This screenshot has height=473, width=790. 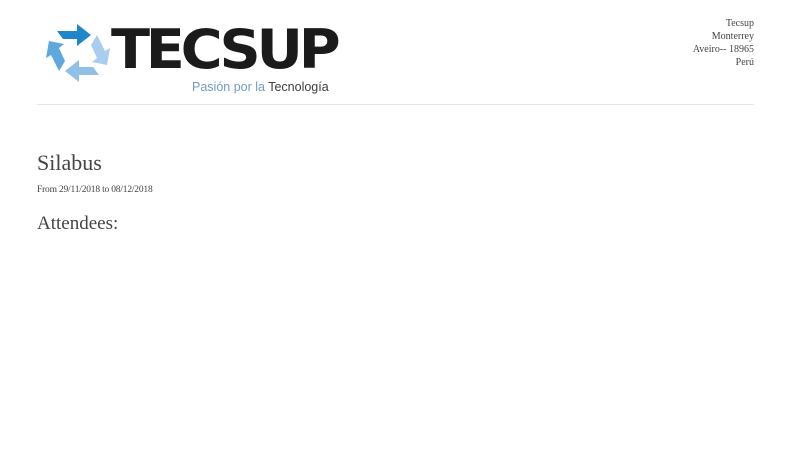 I want to click on company-address: Tecsup Monterrey Aveiro-- 18965 Perú, so click(x=723, y=43).